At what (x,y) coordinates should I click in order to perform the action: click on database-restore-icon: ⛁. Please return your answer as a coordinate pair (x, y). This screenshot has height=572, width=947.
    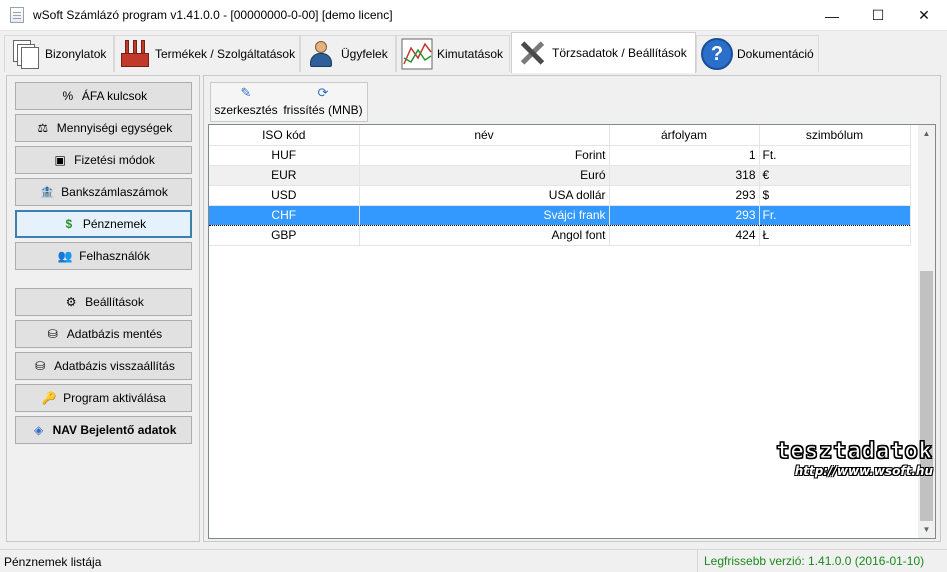
    Looking at the image, I should click on (40, 366).